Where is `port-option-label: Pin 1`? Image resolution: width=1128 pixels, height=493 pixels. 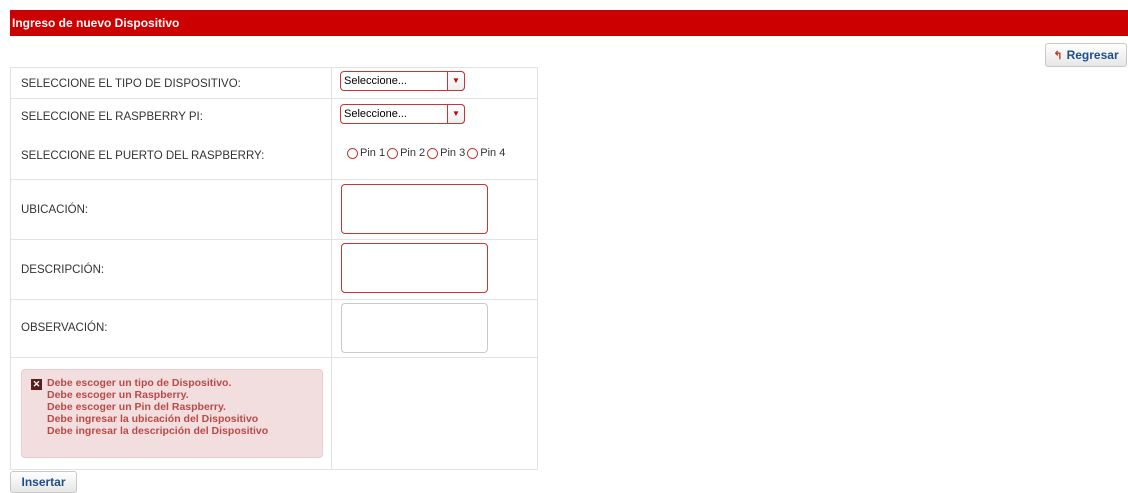 port-option-label: Pin 1 is located at coordinates (373, 153).